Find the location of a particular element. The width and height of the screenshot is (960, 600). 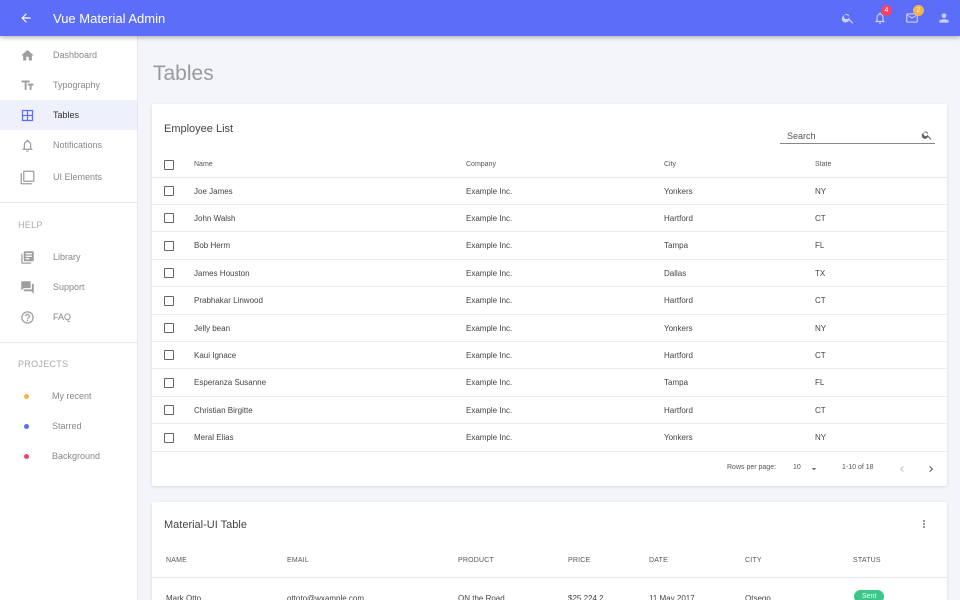

sidebar-item-label: Dashboard is located at coordinates (75, 55).